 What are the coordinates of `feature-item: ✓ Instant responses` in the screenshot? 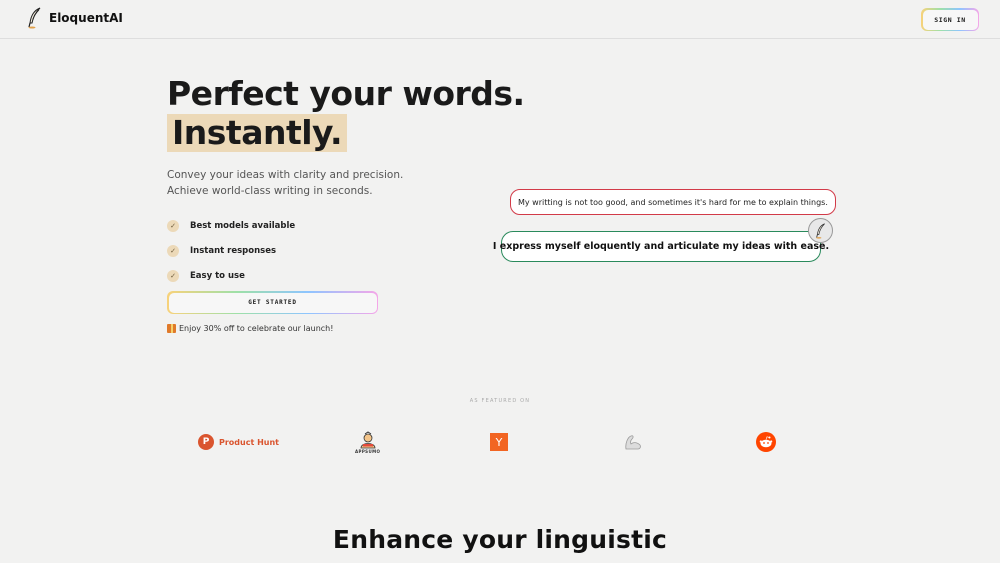 It's located at (231, 250).